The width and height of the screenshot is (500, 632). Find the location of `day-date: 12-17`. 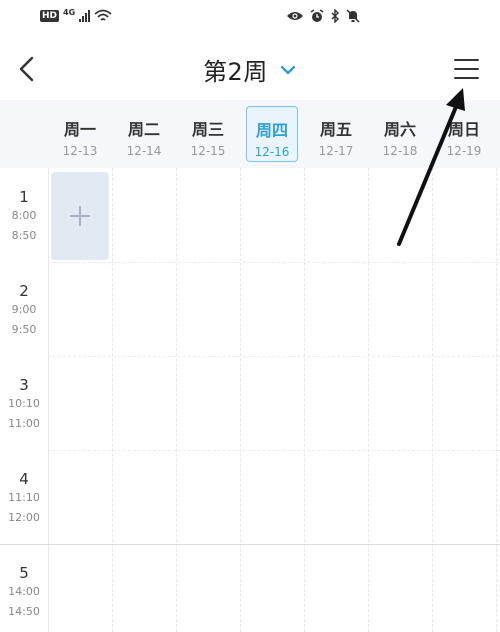

day-date: 12-17 is located at coordinates (336, 151).